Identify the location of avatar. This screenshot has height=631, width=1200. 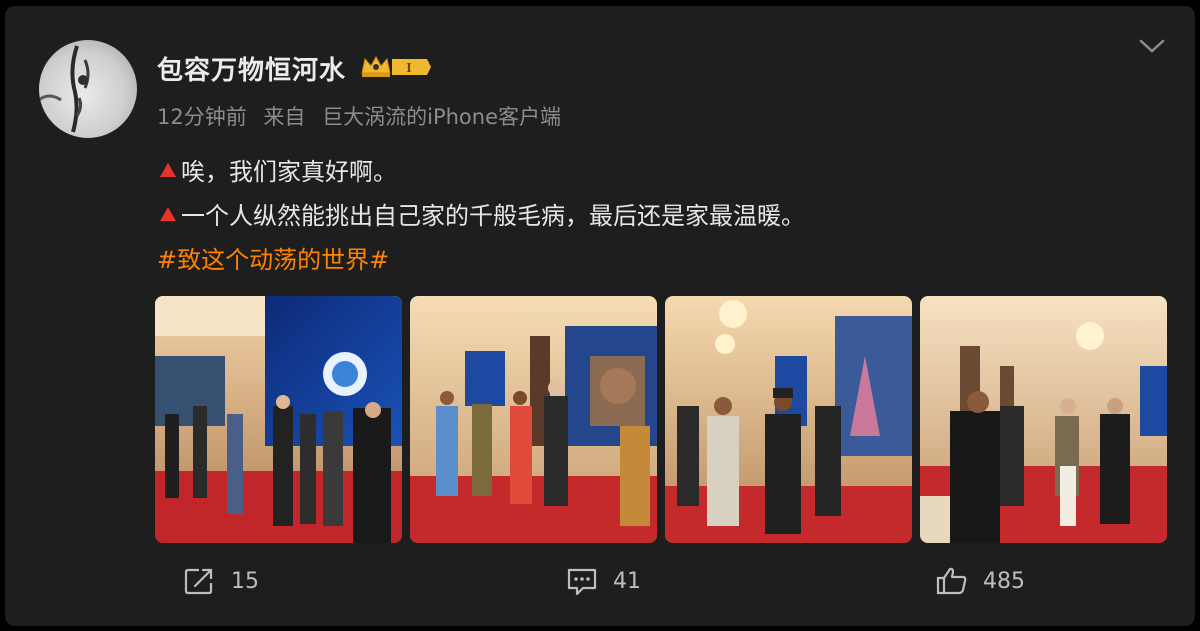
(88, 89).